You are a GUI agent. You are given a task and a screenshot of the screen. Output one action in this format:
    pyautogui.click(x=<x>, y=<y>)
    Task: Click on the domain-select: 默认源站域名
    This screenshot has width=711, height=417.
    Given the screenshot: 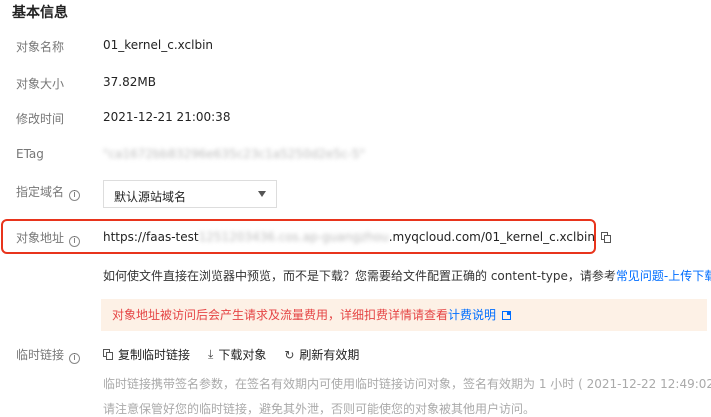 What is the action you would take?
    pyautogui.click(x=190, y=194)
    